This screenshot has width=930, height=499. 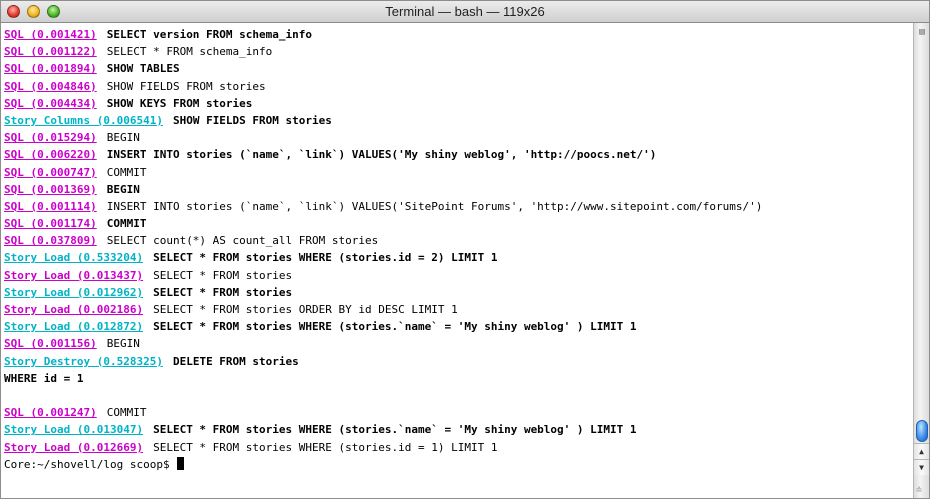 What do you see at coordinates (179, 103) in the screenshot?
I see `log-statement: SHOW KEYS FROM stories` at bounding box center [179, 103].